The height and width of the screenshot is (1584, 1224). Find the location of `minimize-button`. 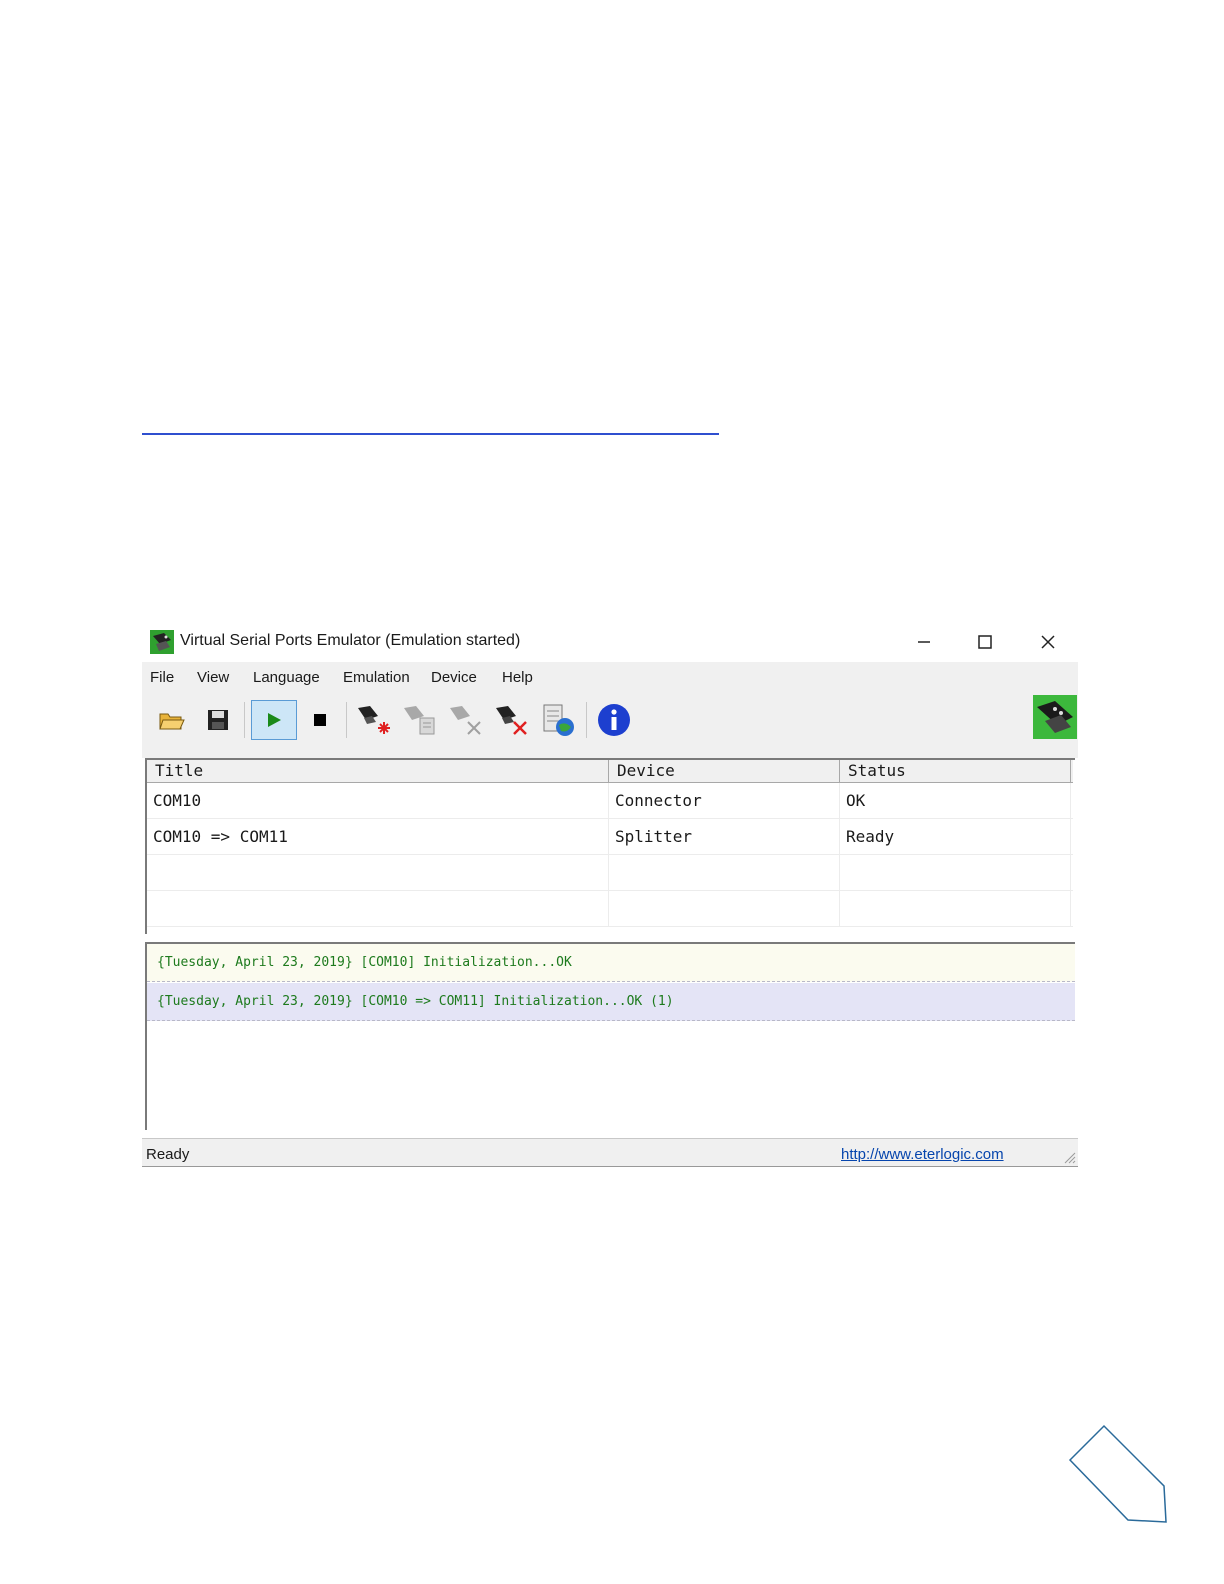

minimize-button is located at coordinates (924, 642).